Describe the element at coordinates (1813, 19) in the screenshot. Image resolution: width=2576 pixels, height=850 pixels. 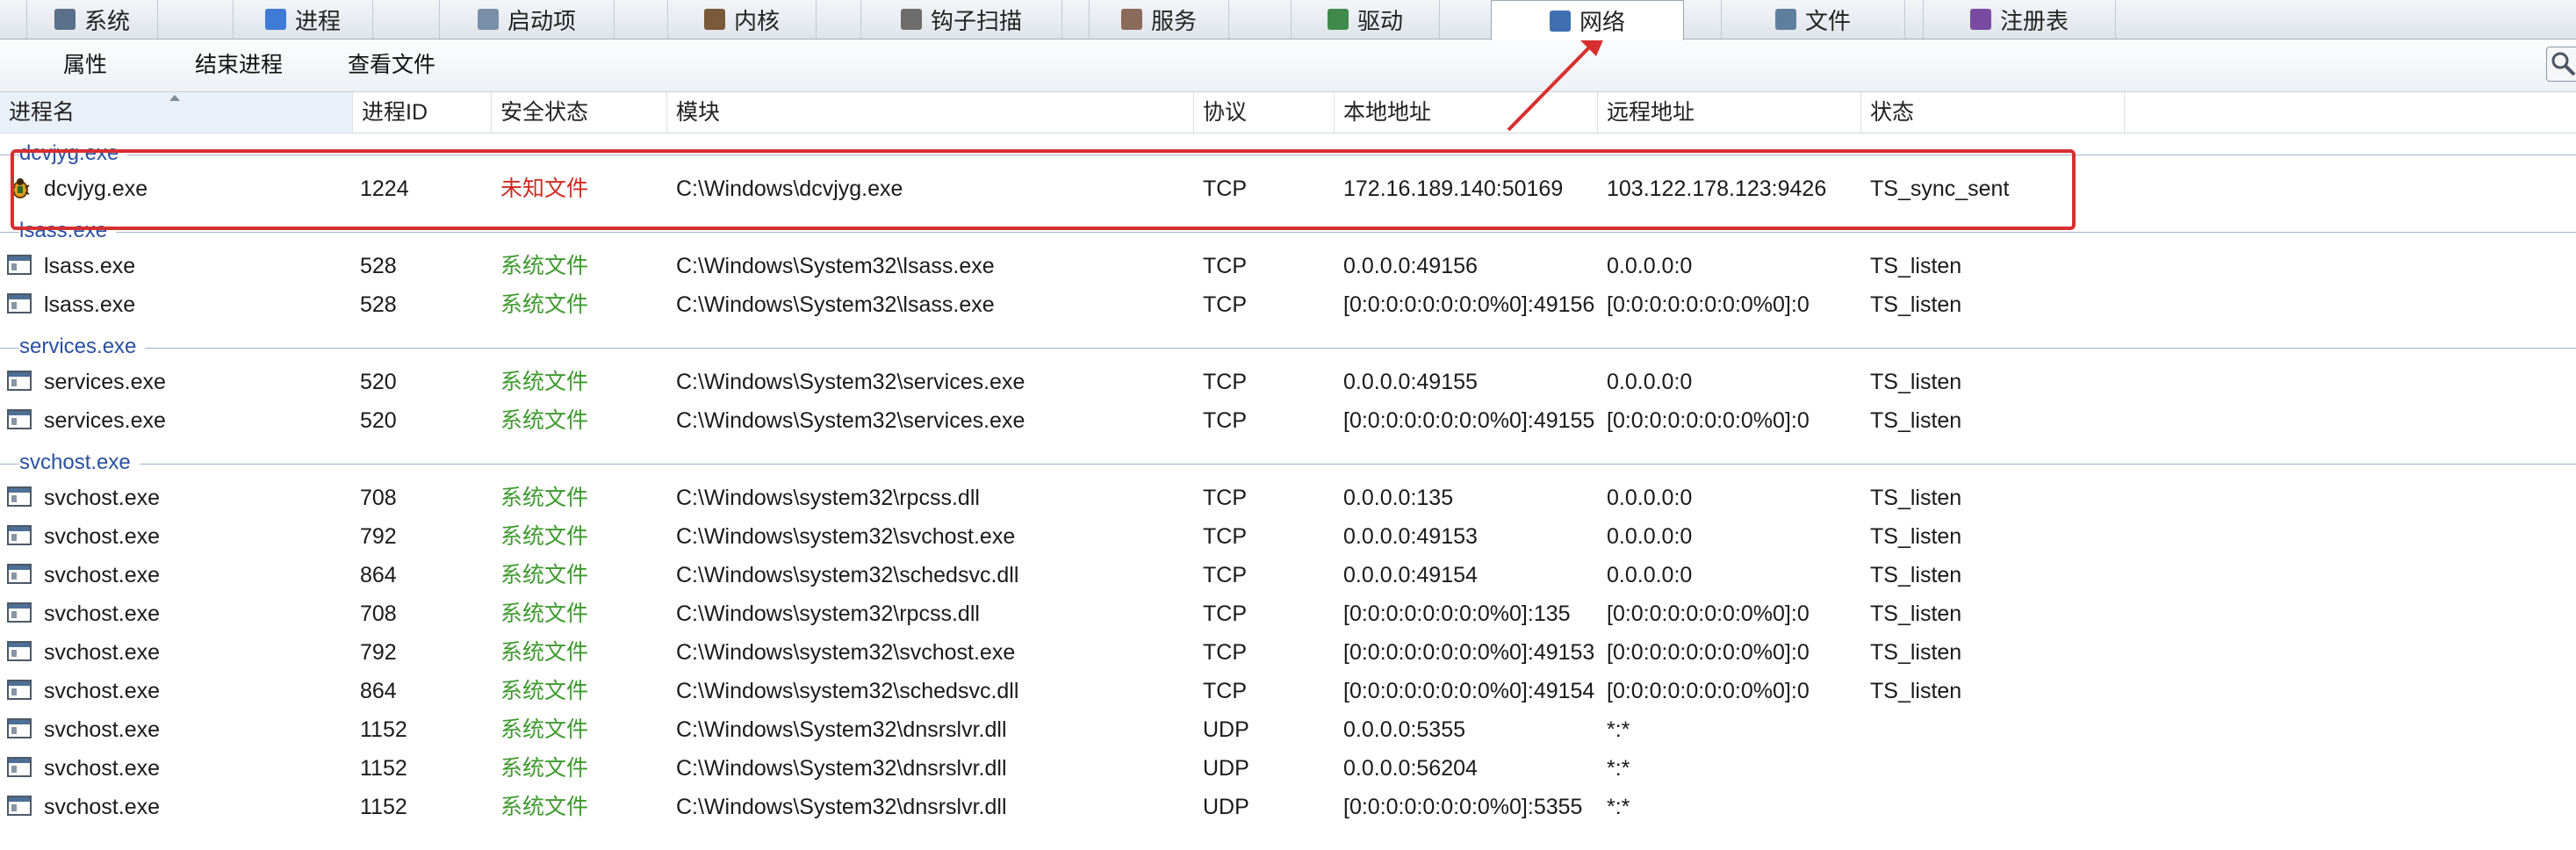
I see `tab-文件: 文件` at that location.